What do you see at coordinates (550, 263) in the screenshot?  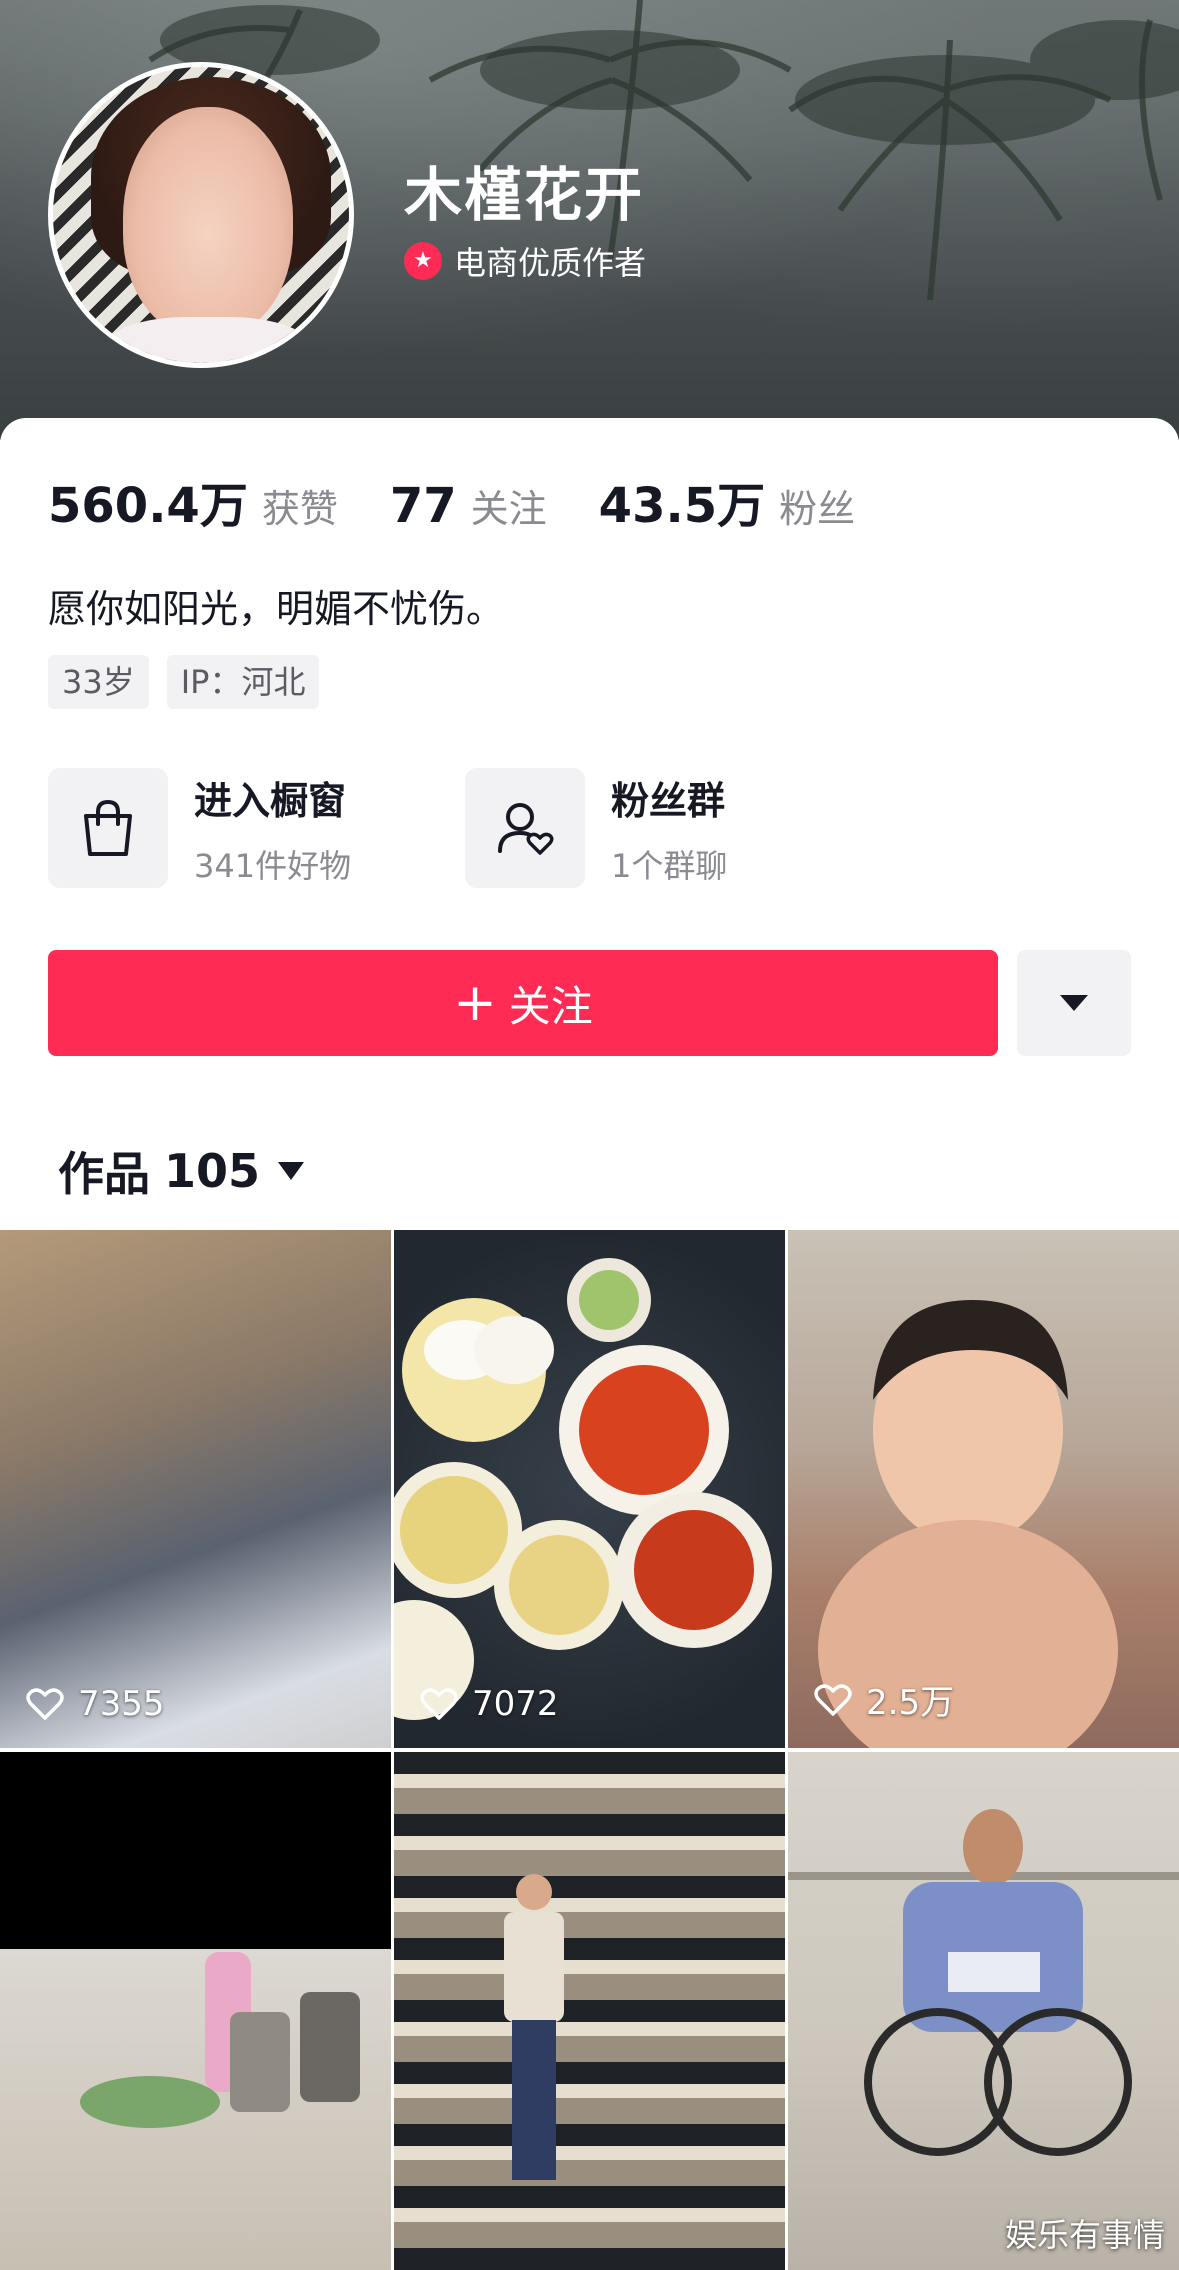 I see `badge-text: 电商优质作者` at bounding box center [550, 263].